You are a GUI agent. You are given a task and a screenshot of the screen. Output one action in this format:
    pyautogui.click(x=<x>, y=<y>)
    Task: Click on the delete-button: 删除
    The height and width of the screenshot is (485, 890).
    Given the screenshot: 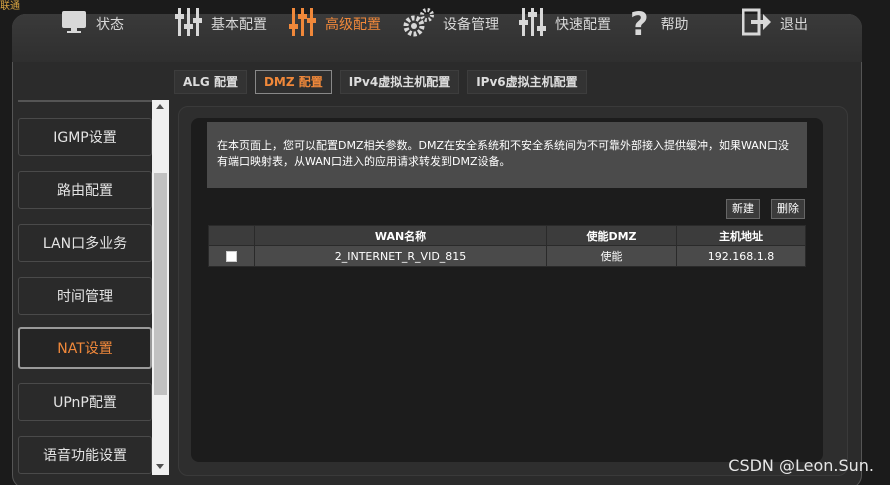 What is the action you would take?
    pyautogui.click(x=788, y=209)
    